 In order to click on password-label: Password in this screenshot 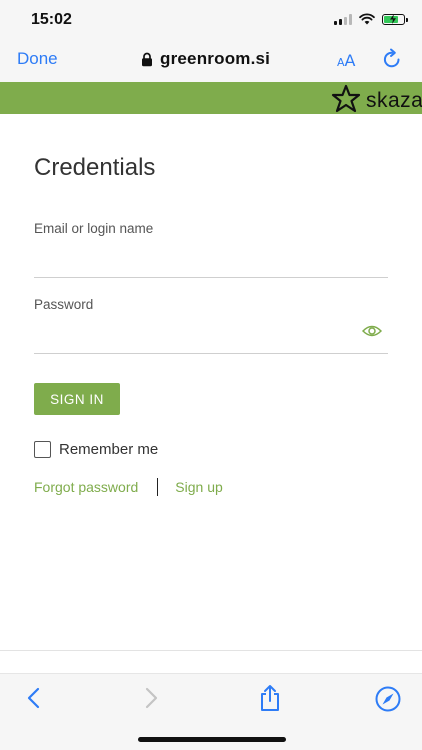, I will do `click(64, 304)`.